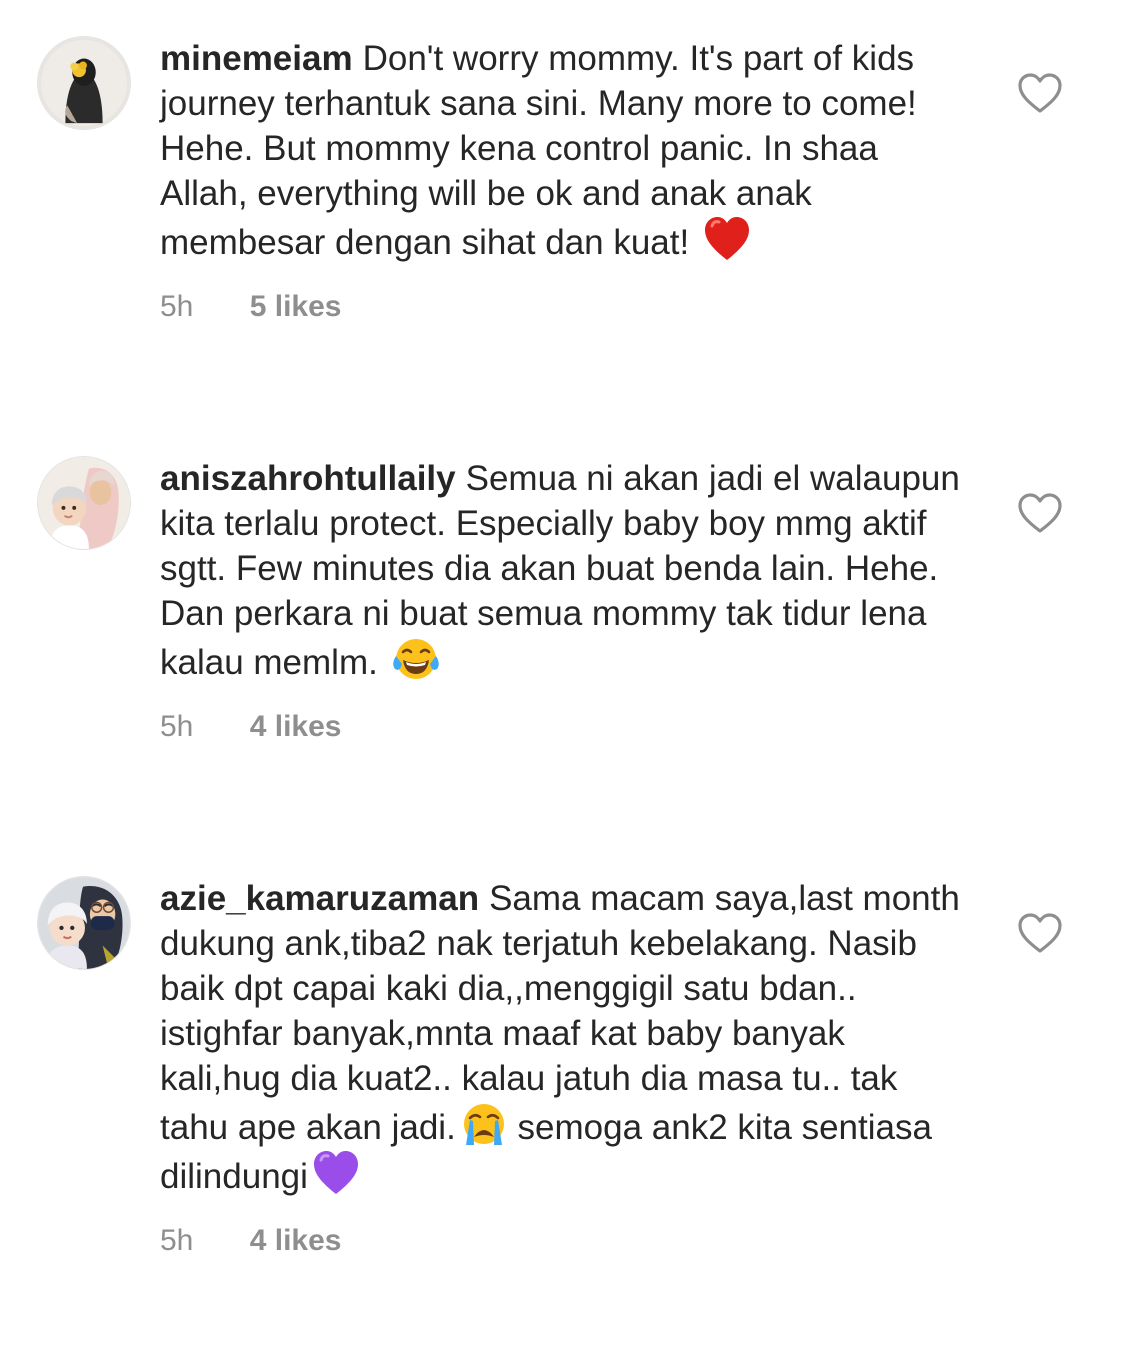 The image size is (1125, 1346). Describe the element at coordinates (727, 239) in the screenshot. I see `red-heart-emoji-icon` at that location.